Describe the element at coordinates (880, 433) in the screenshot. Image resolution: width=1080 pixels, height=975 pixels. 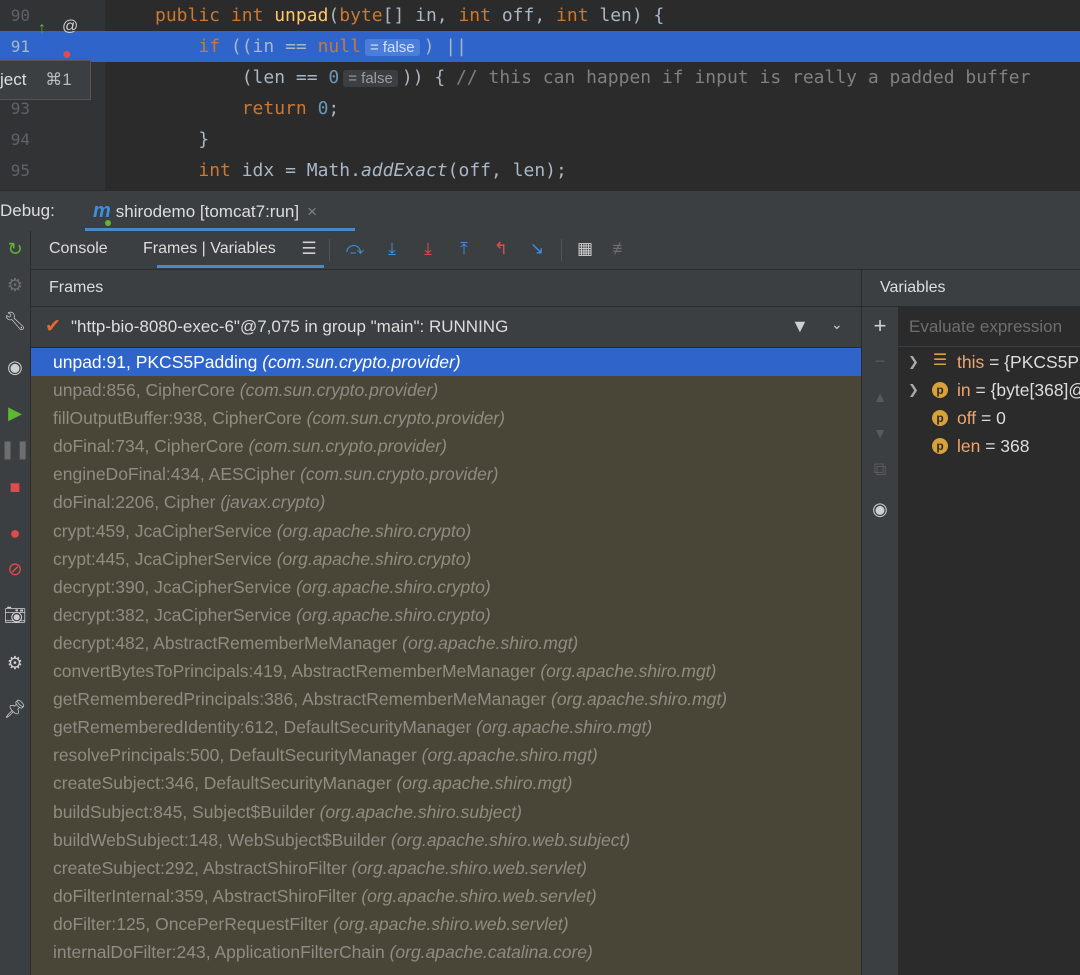
I see `move-down-icon: ▼` at that location.